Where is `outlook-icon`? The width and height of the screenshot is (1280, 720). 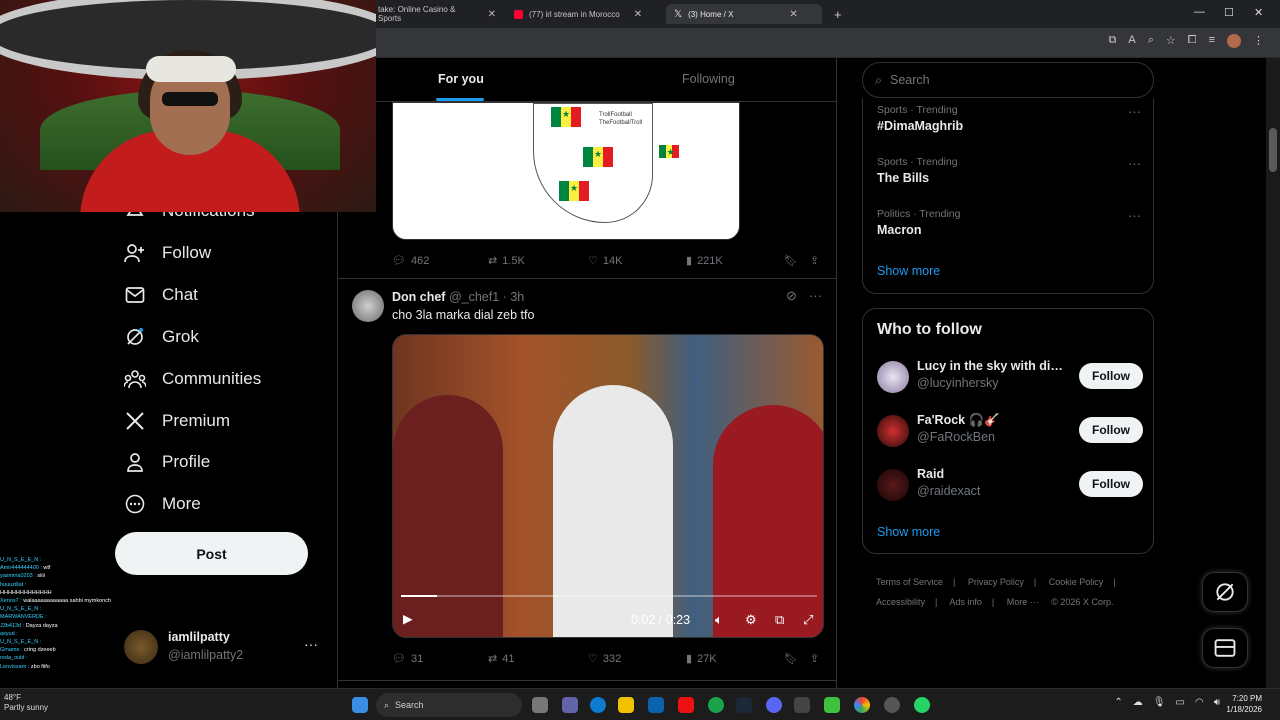
outlook-icon is located at coordinates (656, 705).